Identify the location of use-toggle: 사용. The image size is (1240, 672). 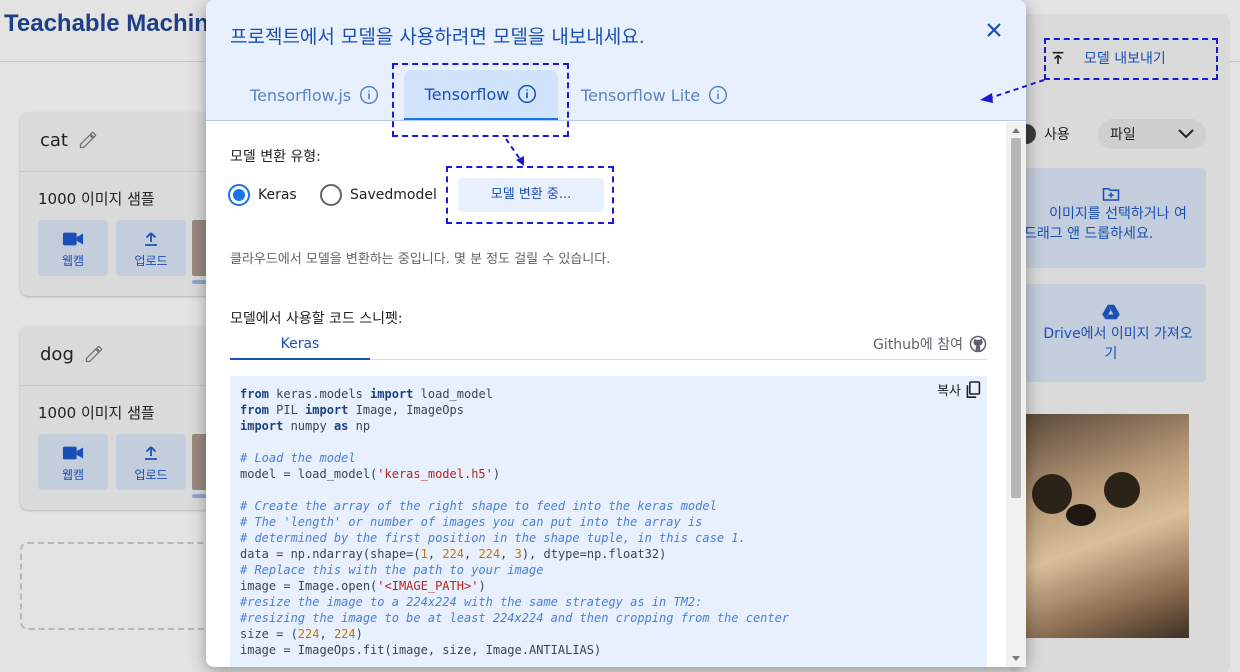
(1048, 134).